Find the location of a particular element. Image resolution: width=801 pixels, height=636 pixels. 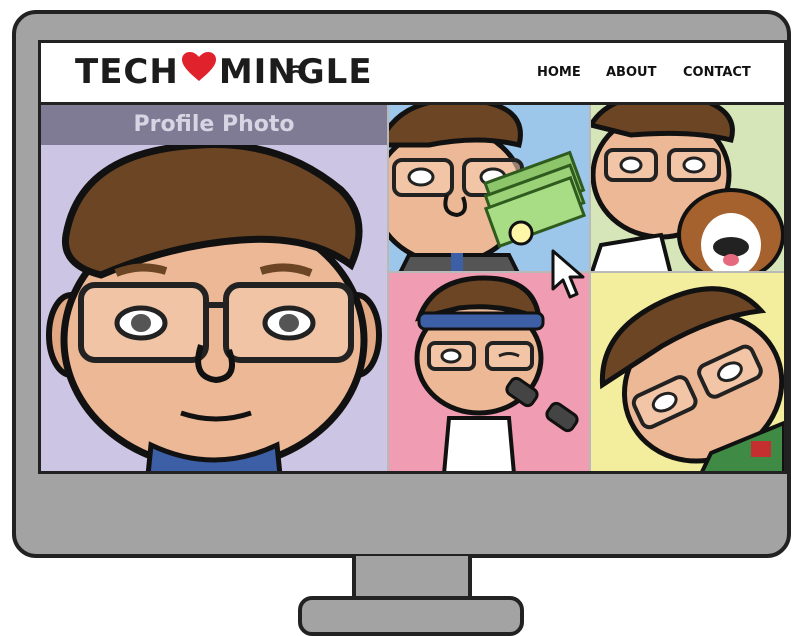

logo-text-tech: TECH is located at coordinates (127, 71).